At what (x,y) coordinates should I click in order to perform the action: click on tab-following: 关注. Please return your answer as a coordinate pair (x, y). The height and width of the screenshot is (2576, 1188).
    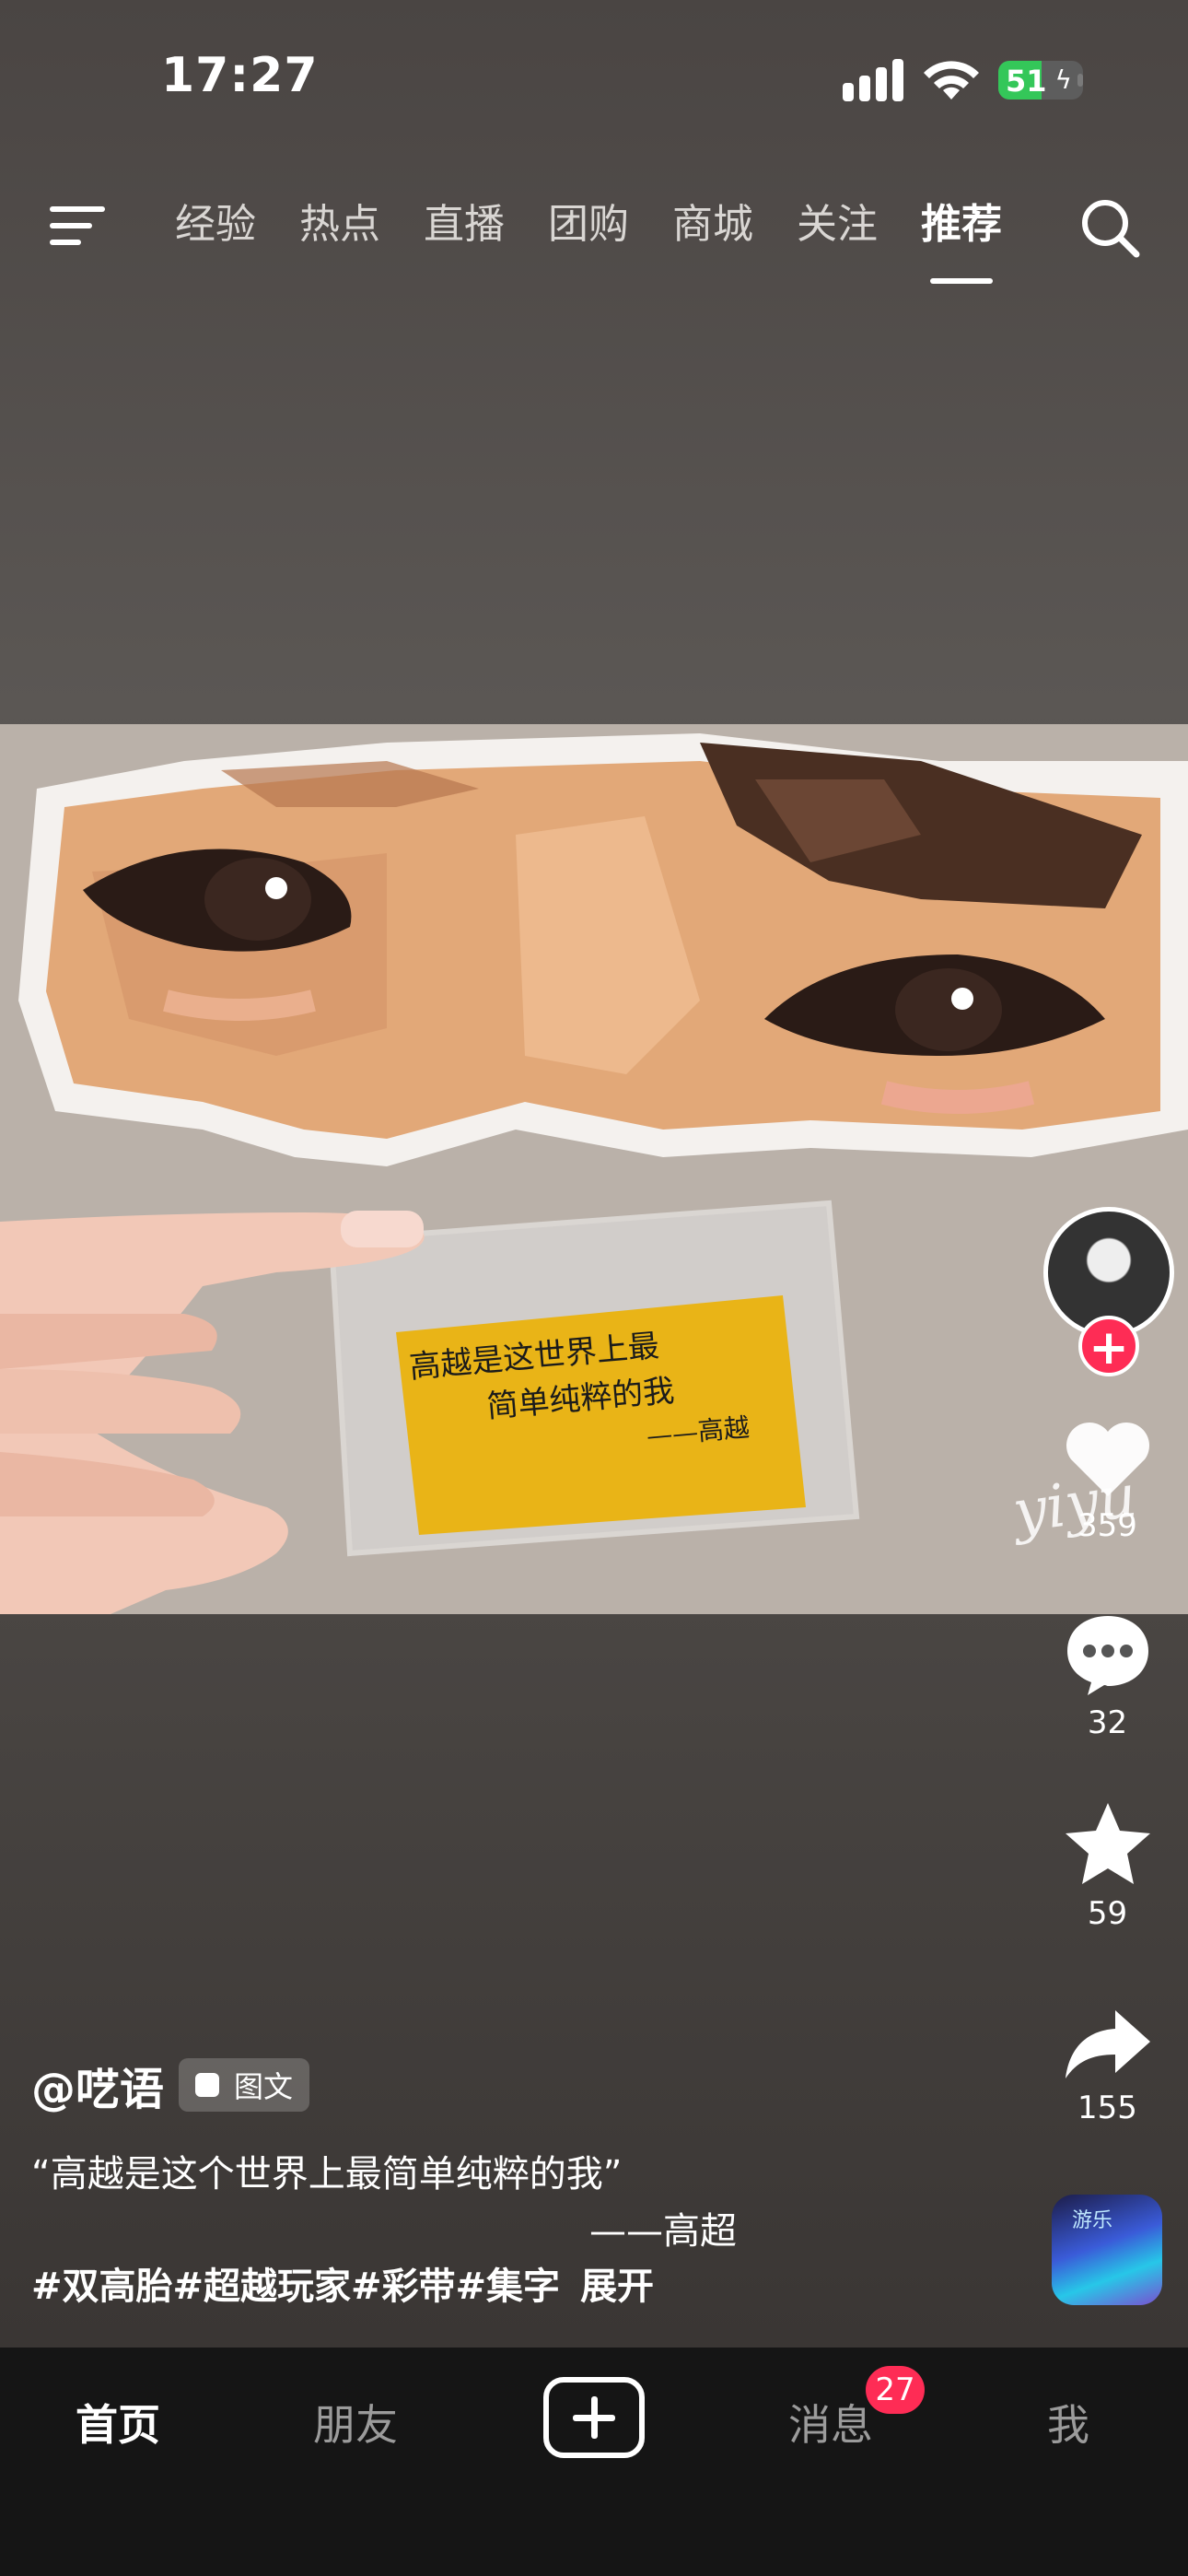
    Looking at the image, I should click on (838, 224).